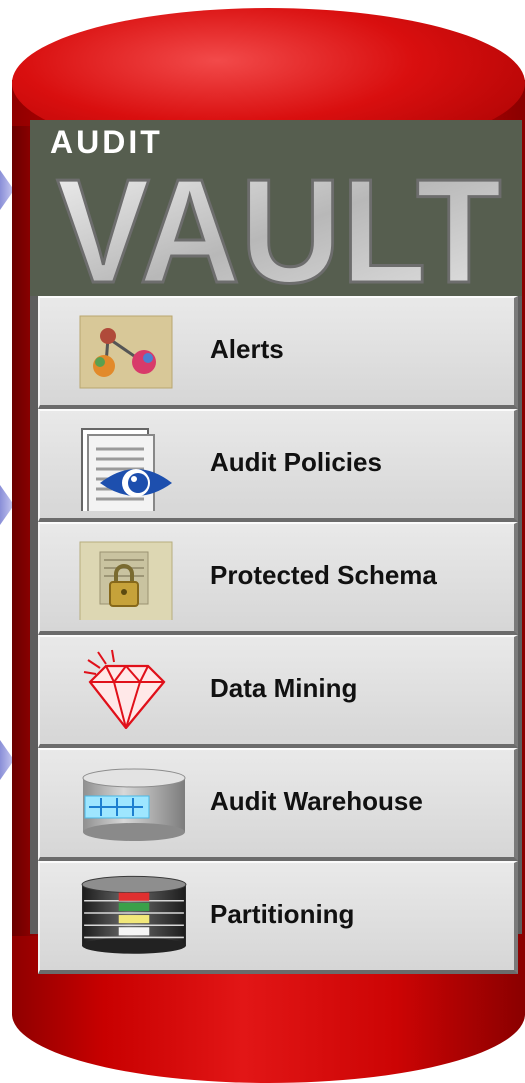  What do you see at coordinates (316, 801) in the screenshot?
I see `menu-label-audit-warehouse: Audit Warehouse` at bounding box center [316, 801].